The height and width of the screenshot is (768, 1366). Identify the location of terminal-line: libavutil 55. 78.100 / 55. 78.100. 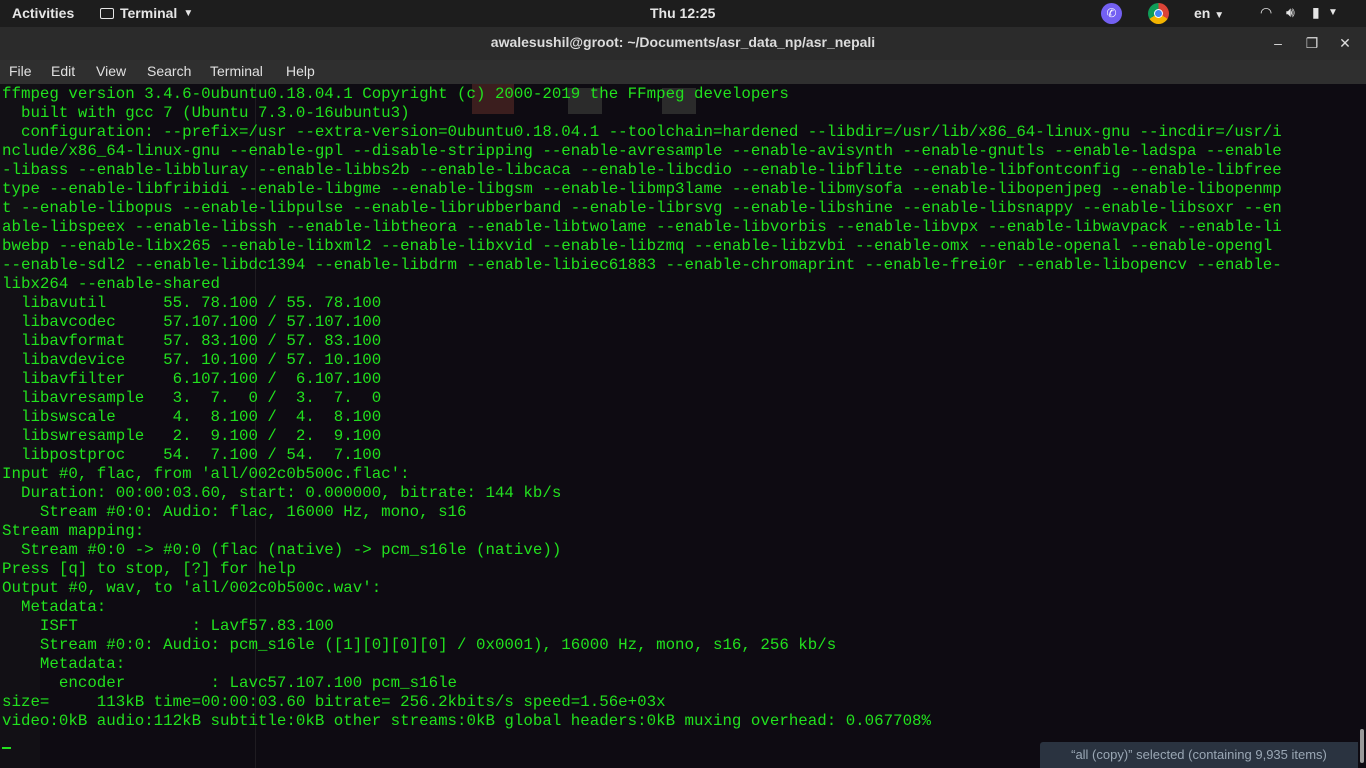
(192, 303).